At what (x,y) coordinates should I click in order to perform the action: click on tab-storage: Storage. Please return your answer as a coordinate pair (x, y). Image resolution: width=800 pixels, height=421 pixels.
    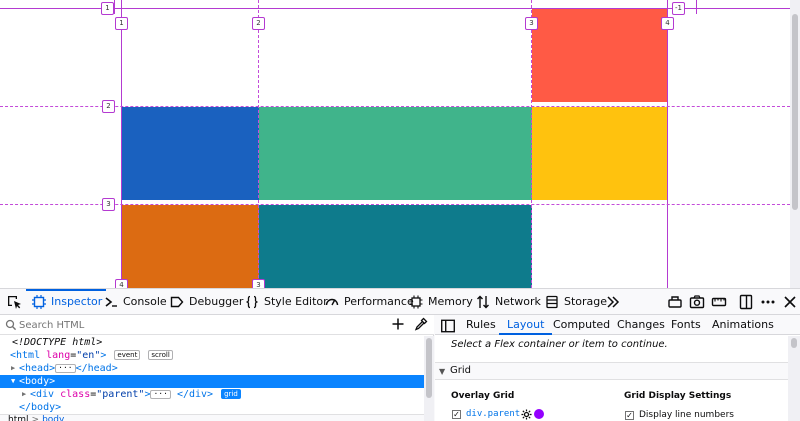
    Looking at the image, I should click on (576, 301).